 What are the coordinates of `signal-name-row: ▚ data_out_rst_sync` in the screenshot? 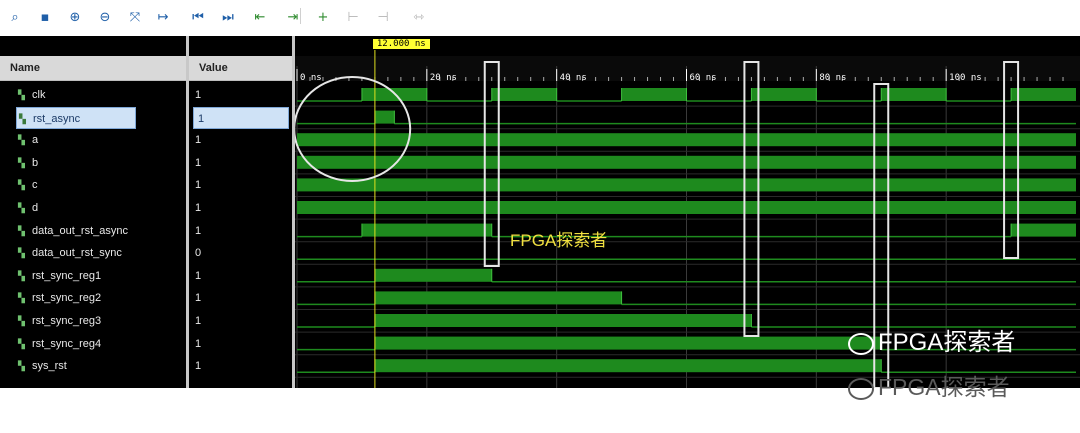 It's located at (93, 253).